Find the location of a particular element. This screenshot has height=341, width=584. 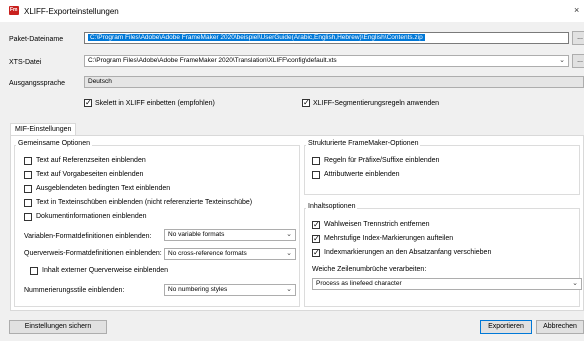

soft-breaks-select: Process as linefeed character ⌄ is located at coordinates (447, 284).